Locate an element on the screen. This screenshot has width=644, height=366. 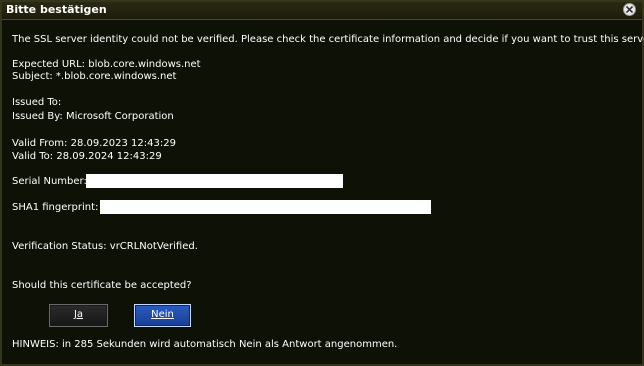
yes-button-label: Ja is located at coordinates (78, 314).